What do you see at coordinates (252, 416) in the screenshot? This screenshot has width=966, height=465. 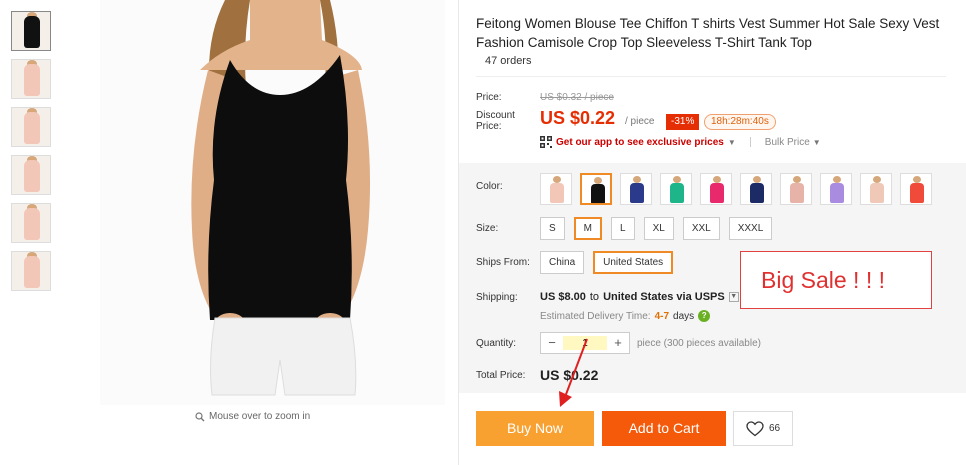 I see `zoom-hint: Mouse over to zoom in` at bounding box center [252, 416].